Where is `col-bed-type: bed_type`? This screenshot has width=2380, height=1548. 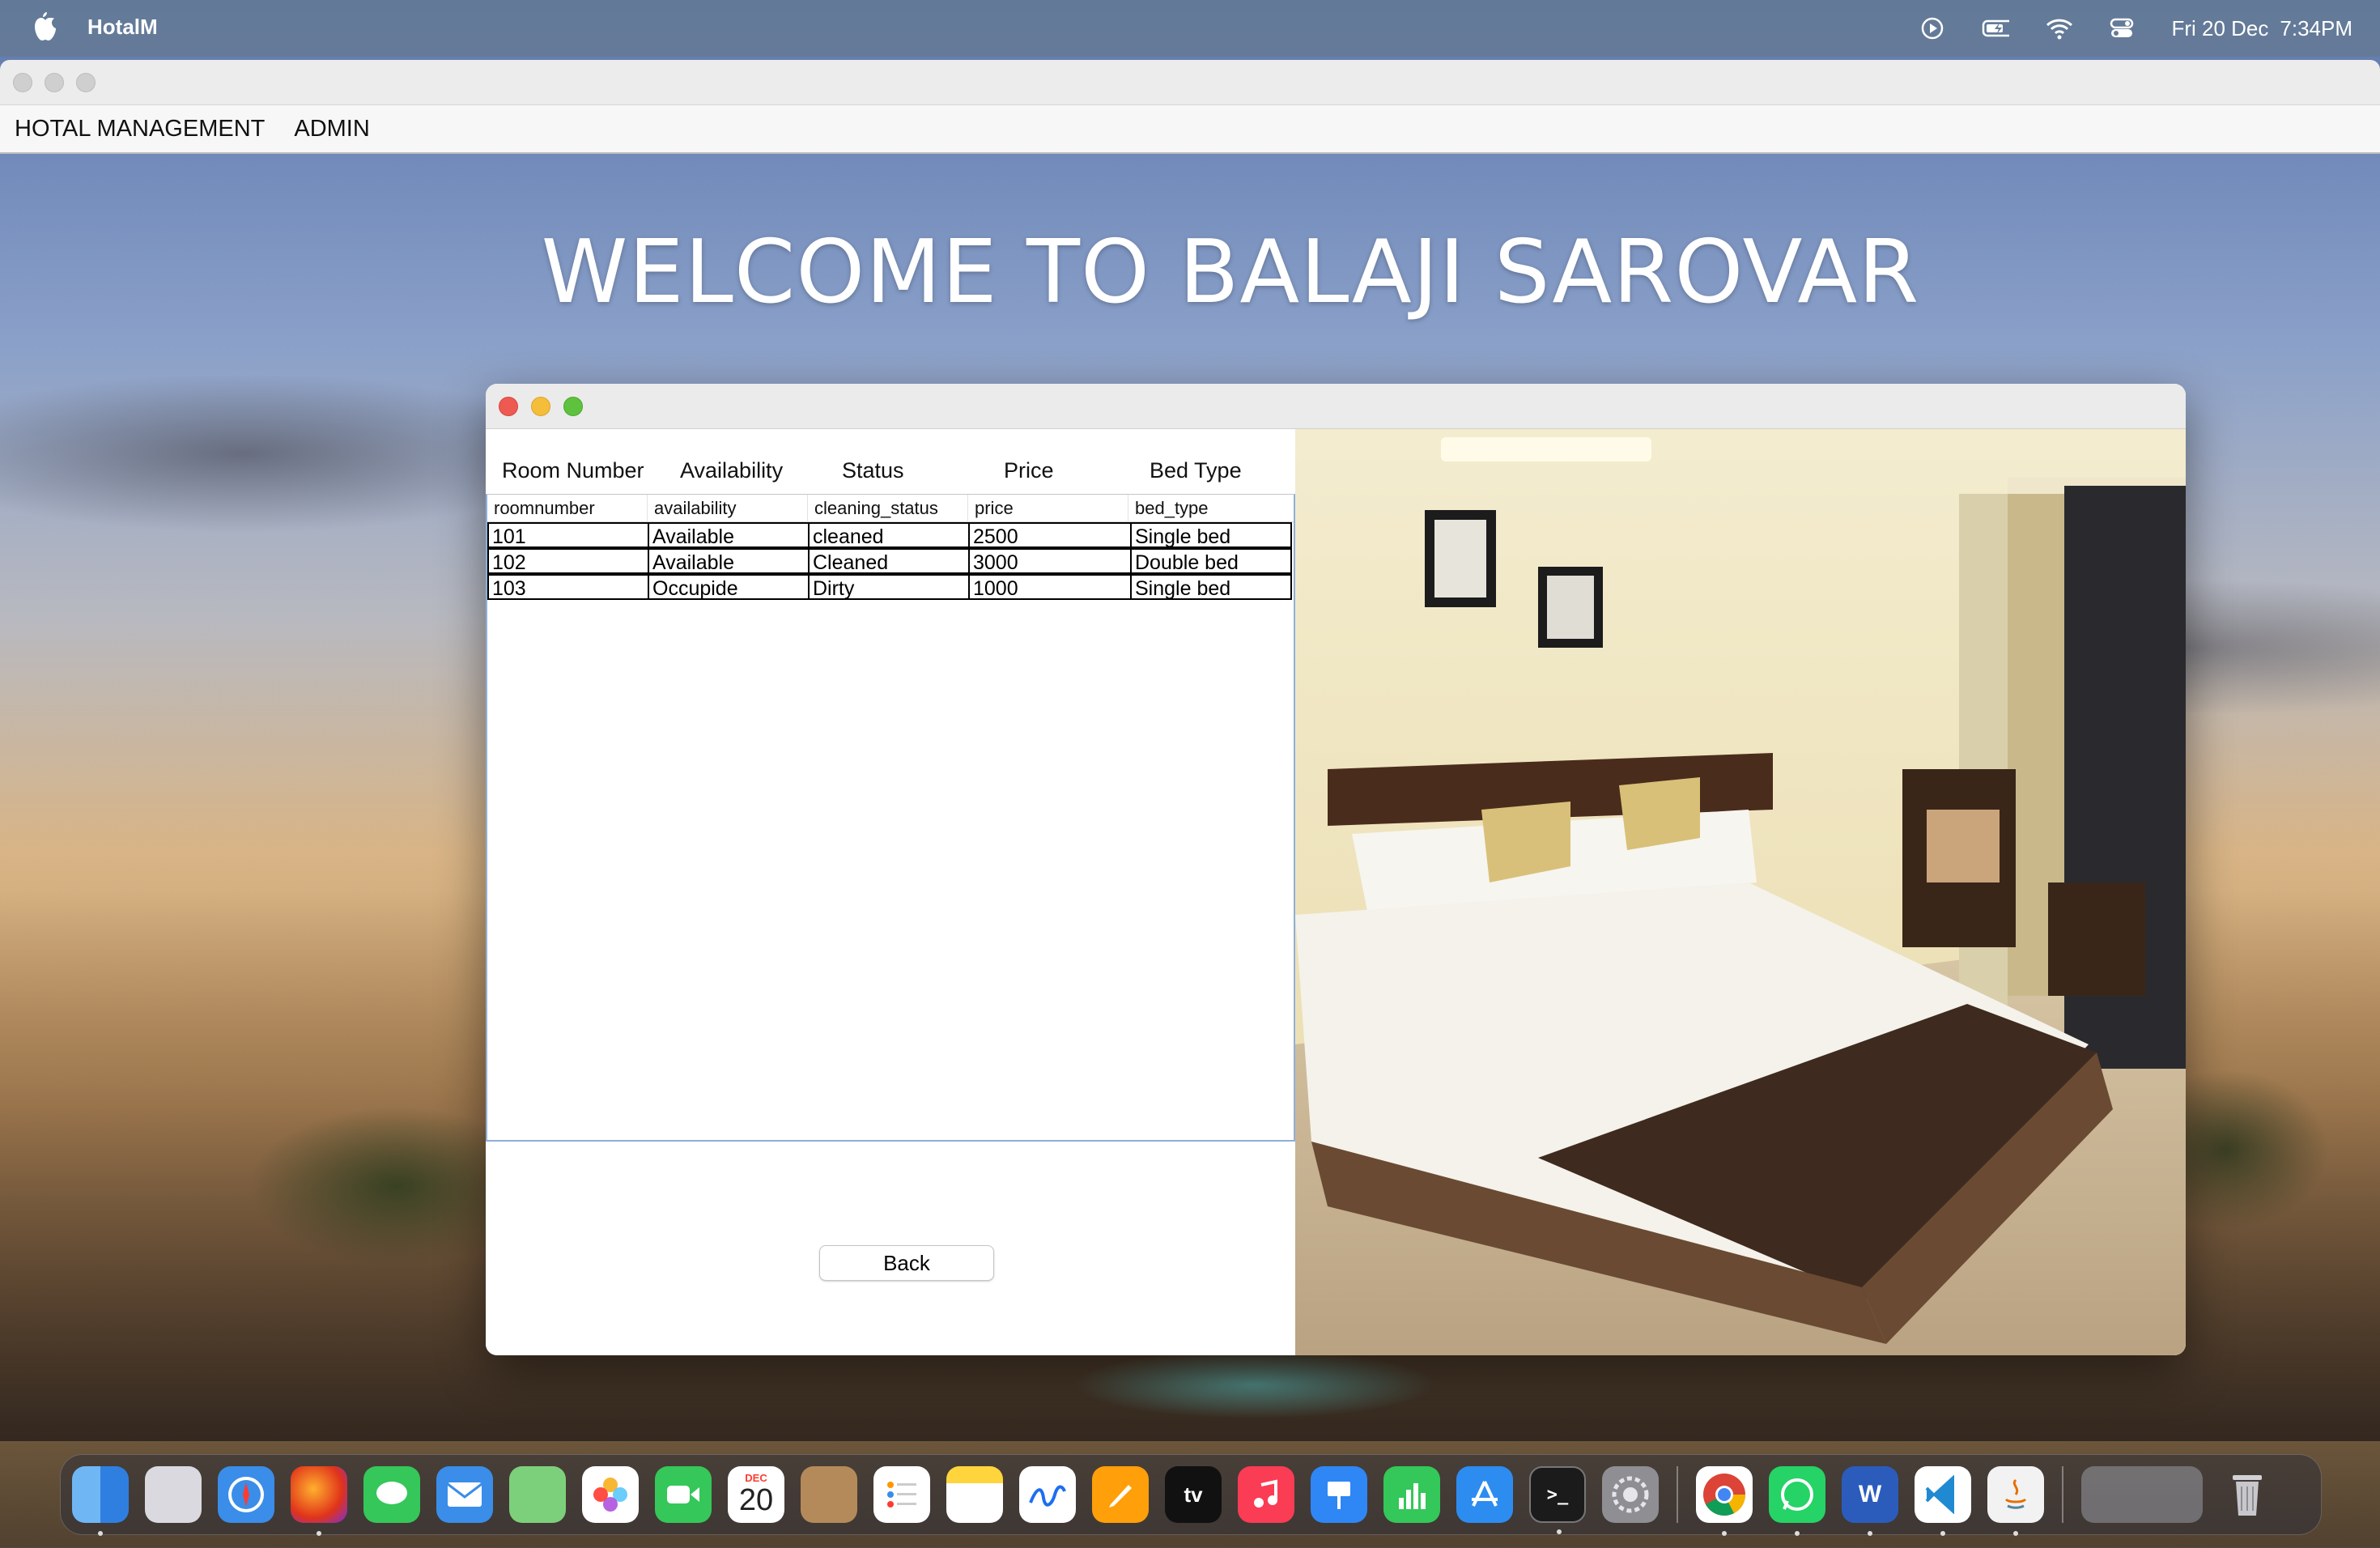 col-bed-type: bed_type is located at coordinates (1211, 508).